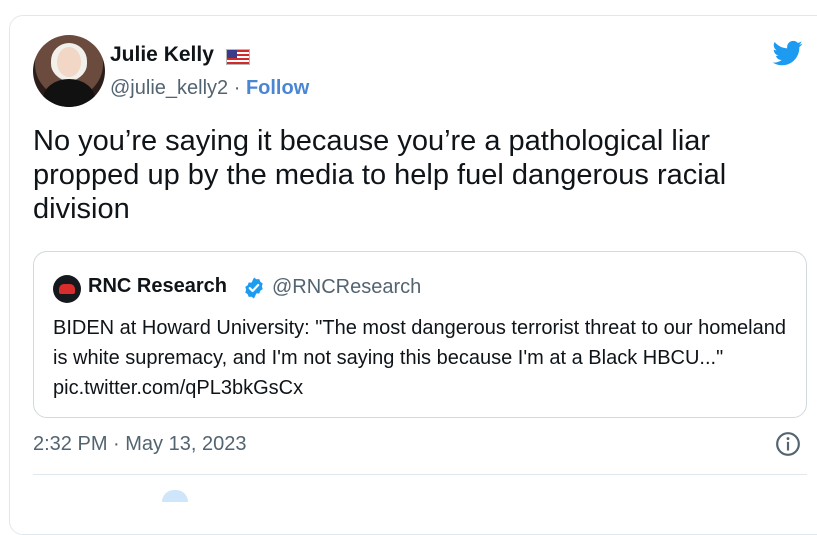  Describe the element at coordinates (69, 93) in the screenshot. I see `avatar-body` at that location.